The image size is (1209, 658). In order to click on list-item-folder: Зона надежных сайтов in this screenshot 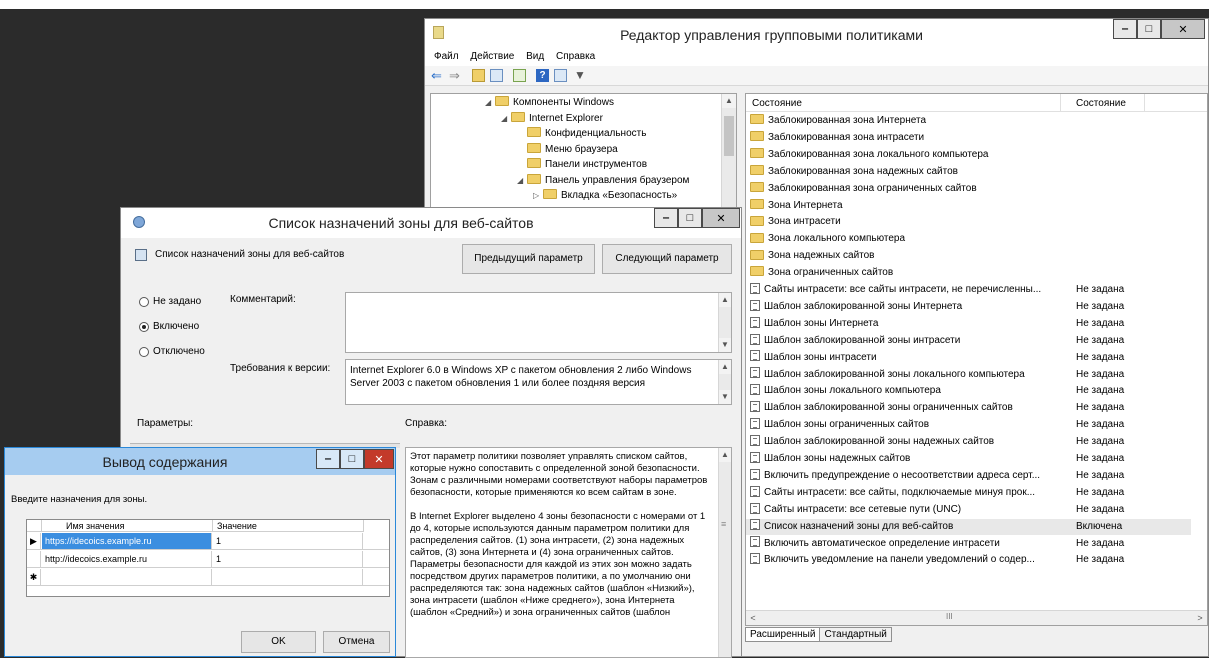, I will do `click(968, 256)`.